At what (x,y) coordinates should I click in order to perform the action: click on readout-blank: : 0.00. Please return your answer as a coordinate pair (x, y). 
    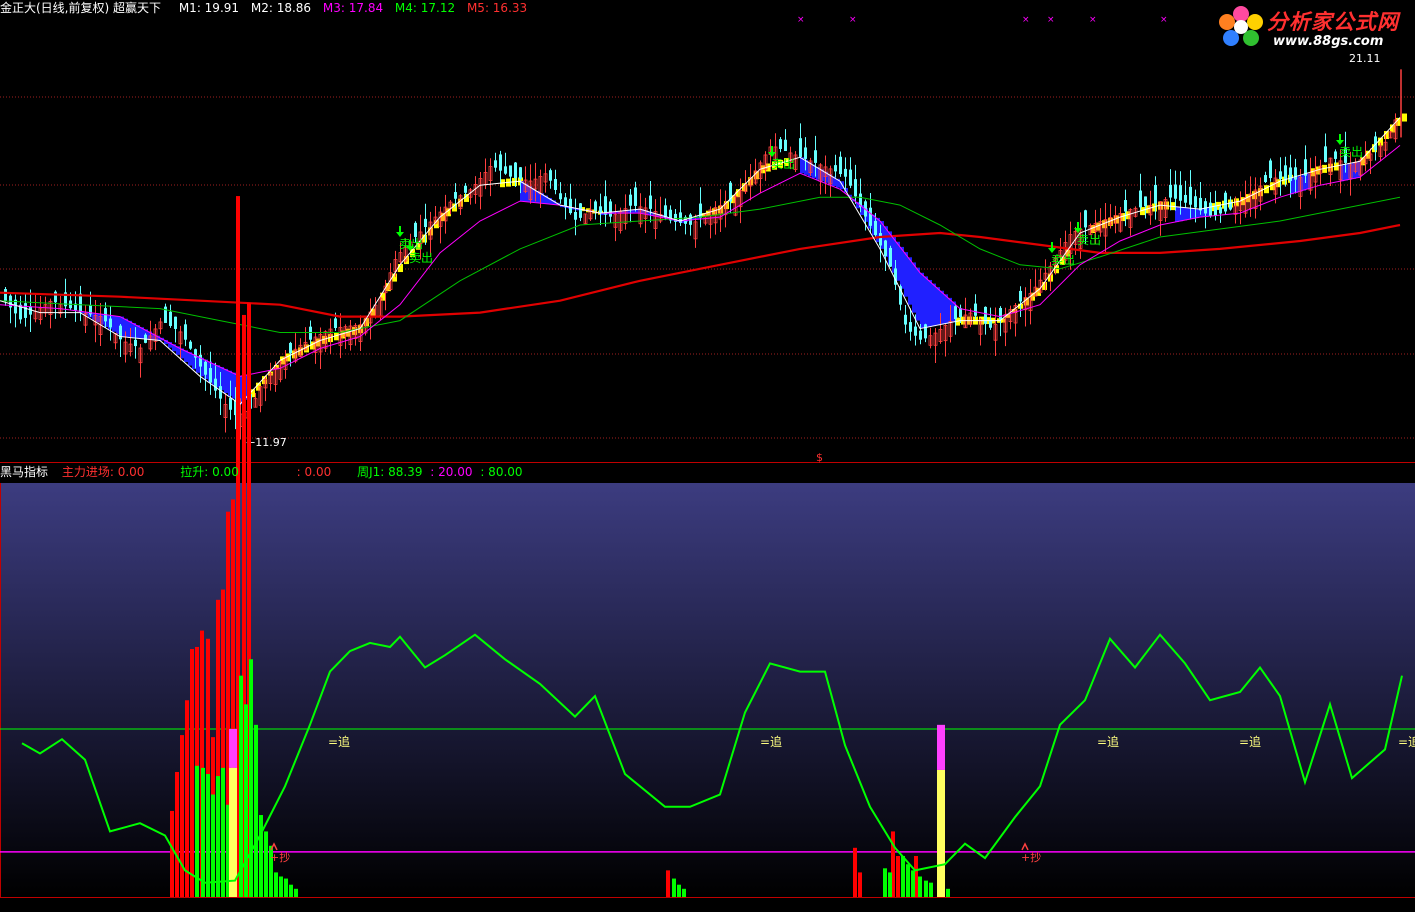
    Looking at the image, I should click on (314, 472).